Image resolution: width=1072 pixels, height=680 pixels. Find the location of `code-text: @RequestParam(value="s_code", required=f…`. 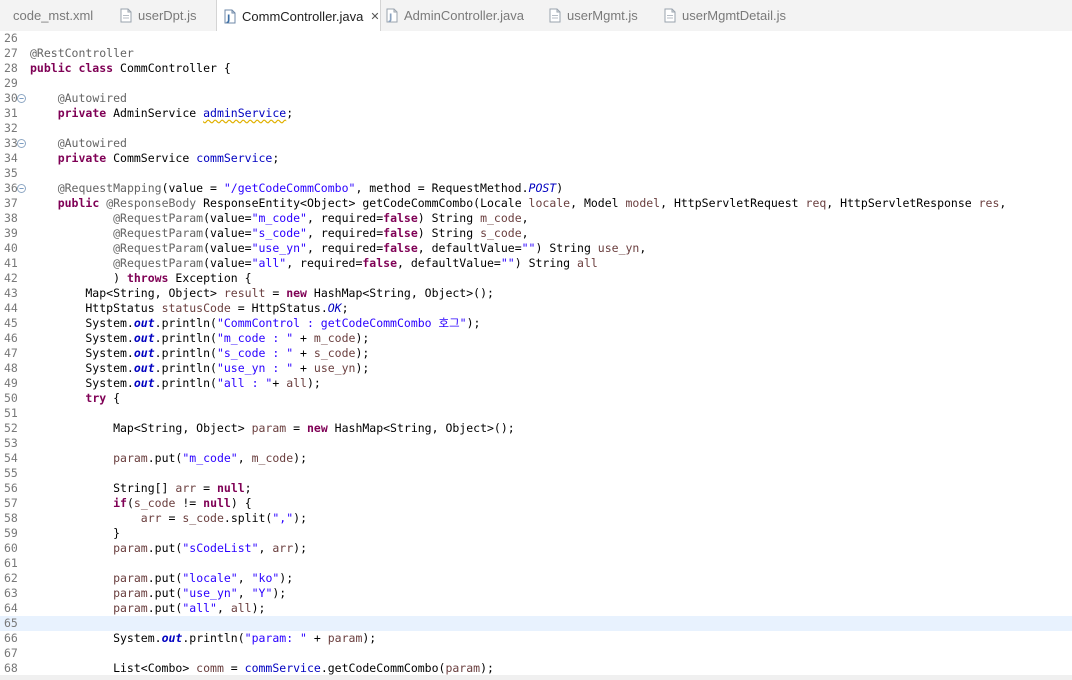

code-text: @RequestParam(value="s_code", required=f… is located at coordinates (279, 233).